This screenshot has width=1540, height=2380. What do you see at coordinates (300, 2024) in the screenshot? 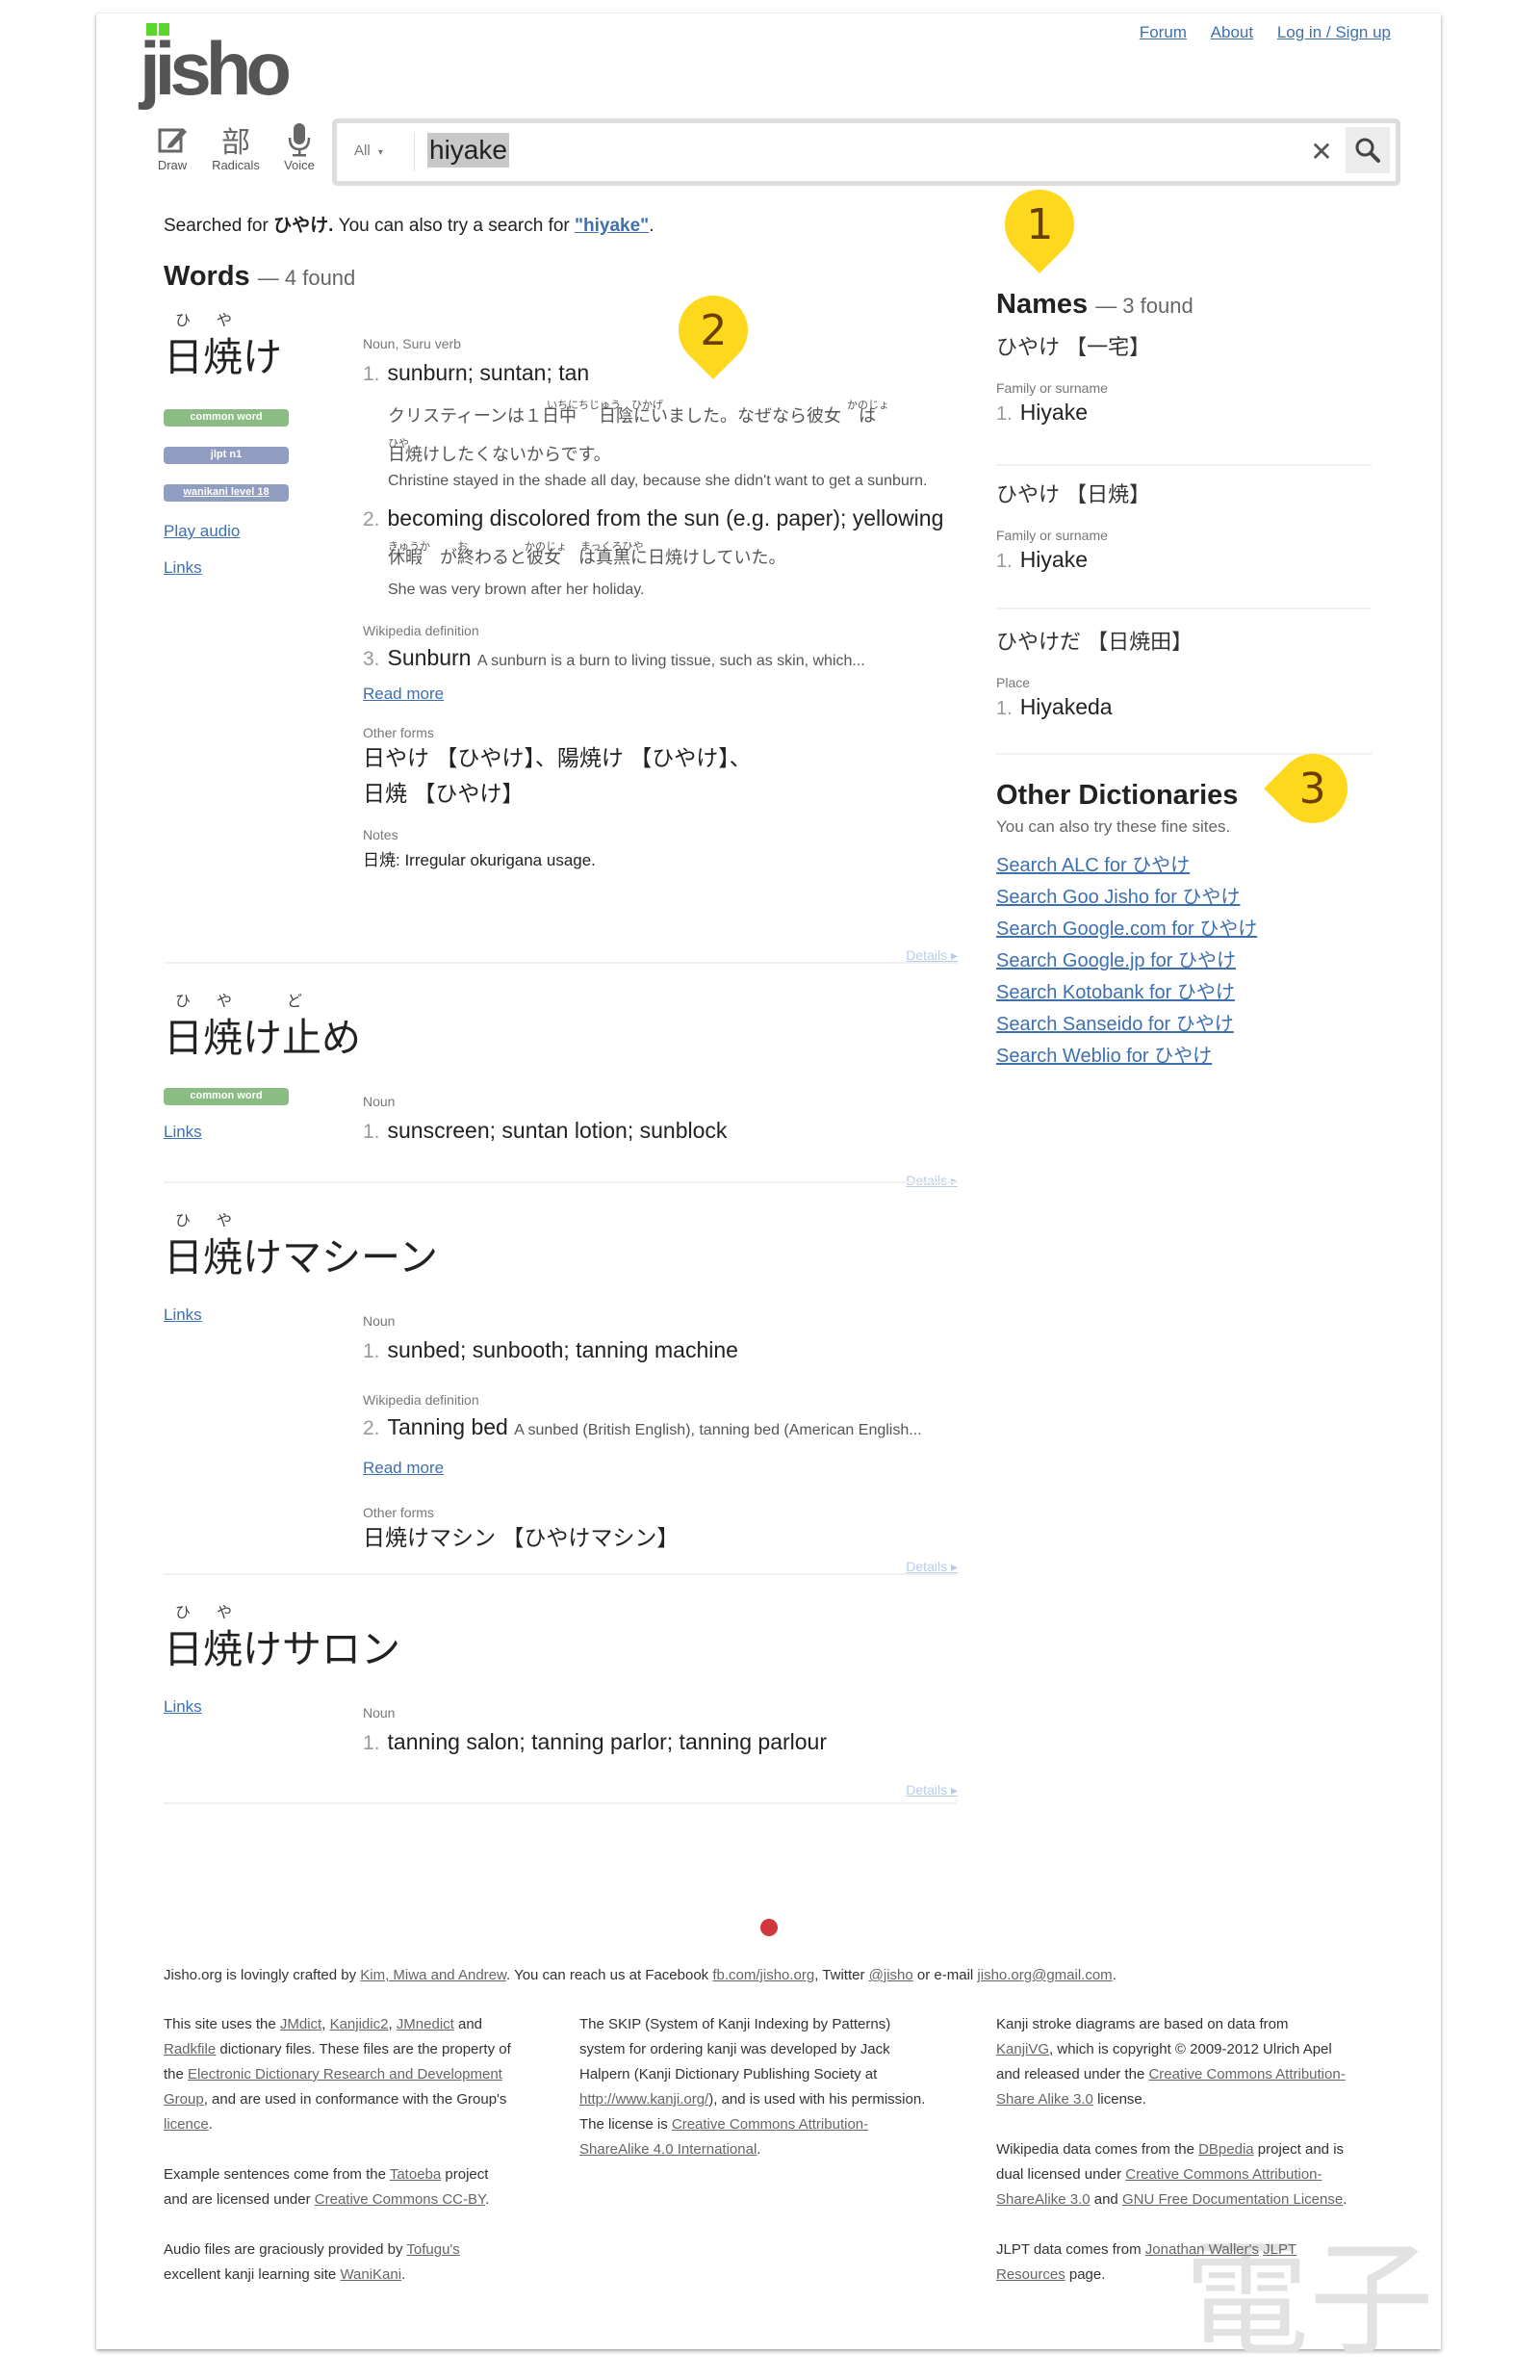
I see `jmdict-link: JMdict` at bounding box center [300, 2024].